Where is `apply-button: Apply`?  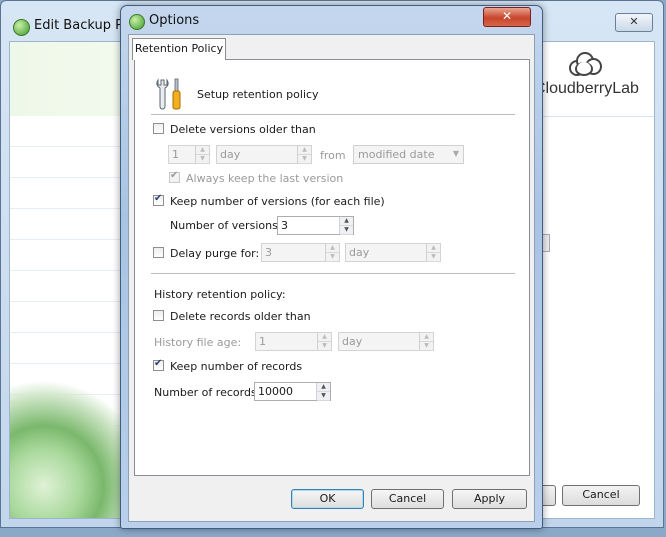 apply-button: Apply is located at coordinates (489, 499).